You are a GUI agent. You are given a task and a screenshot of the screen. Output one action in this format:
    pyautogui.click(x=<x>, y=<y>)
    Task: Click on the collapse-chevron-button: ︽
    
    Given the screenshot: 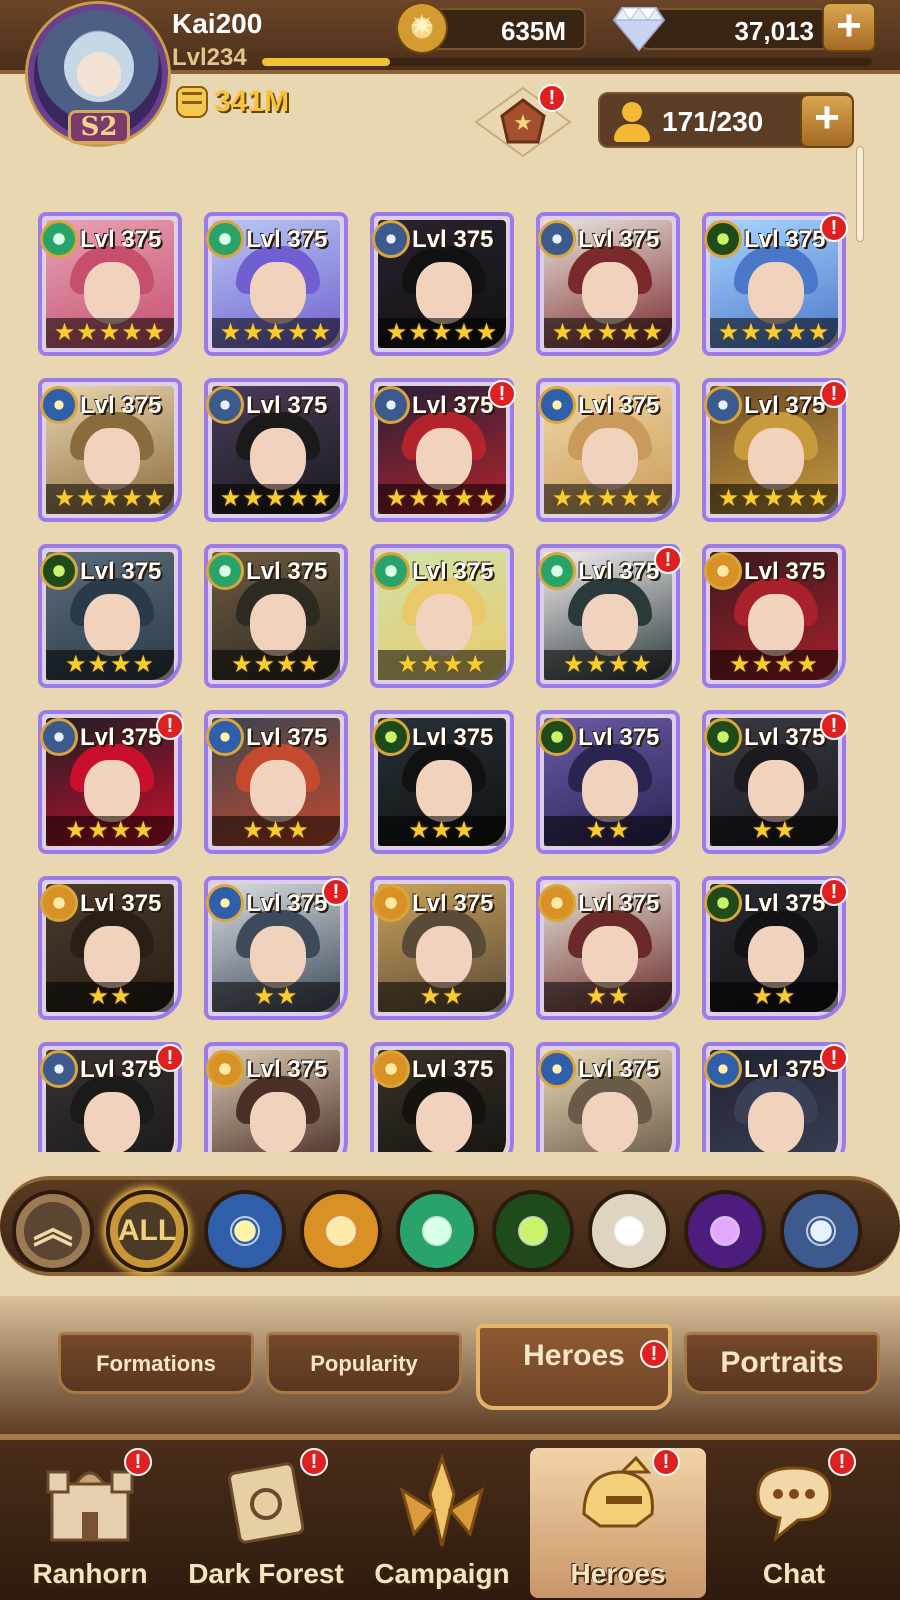 What is the action you would take?
    pyautogui.click(x=53, y=1231)
    